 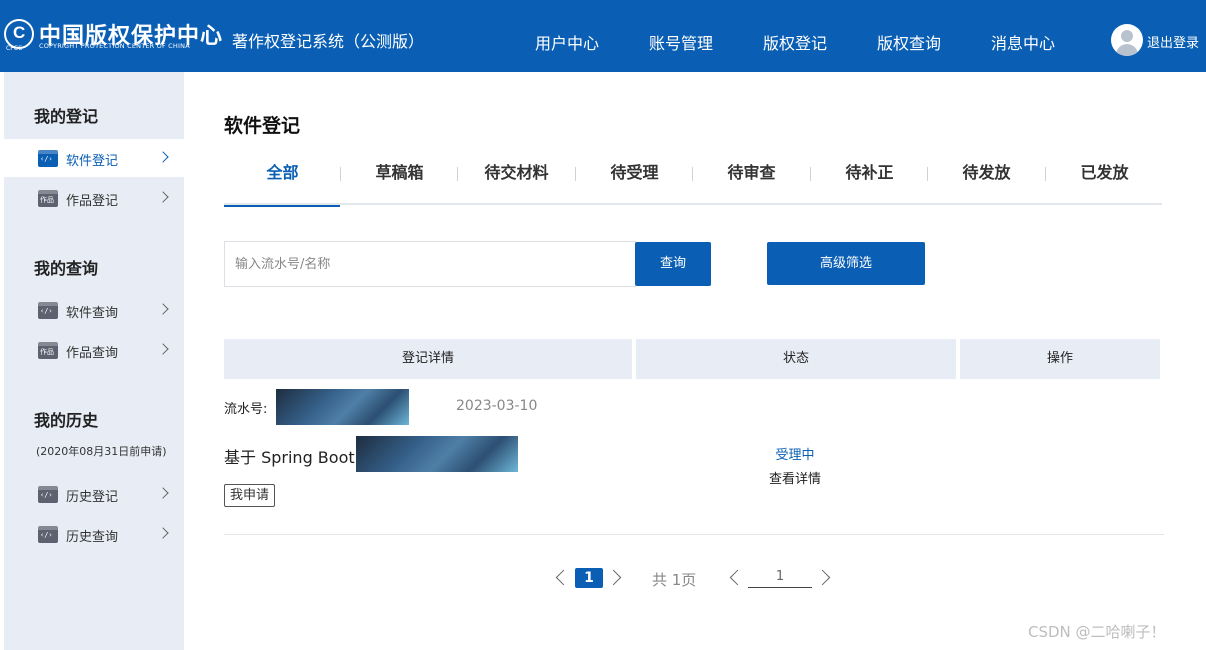 What do you see at coordinates (497, 406) in the screenshot?
I see `registration-date: 2023-03-10` at bounding box center [497, 406].